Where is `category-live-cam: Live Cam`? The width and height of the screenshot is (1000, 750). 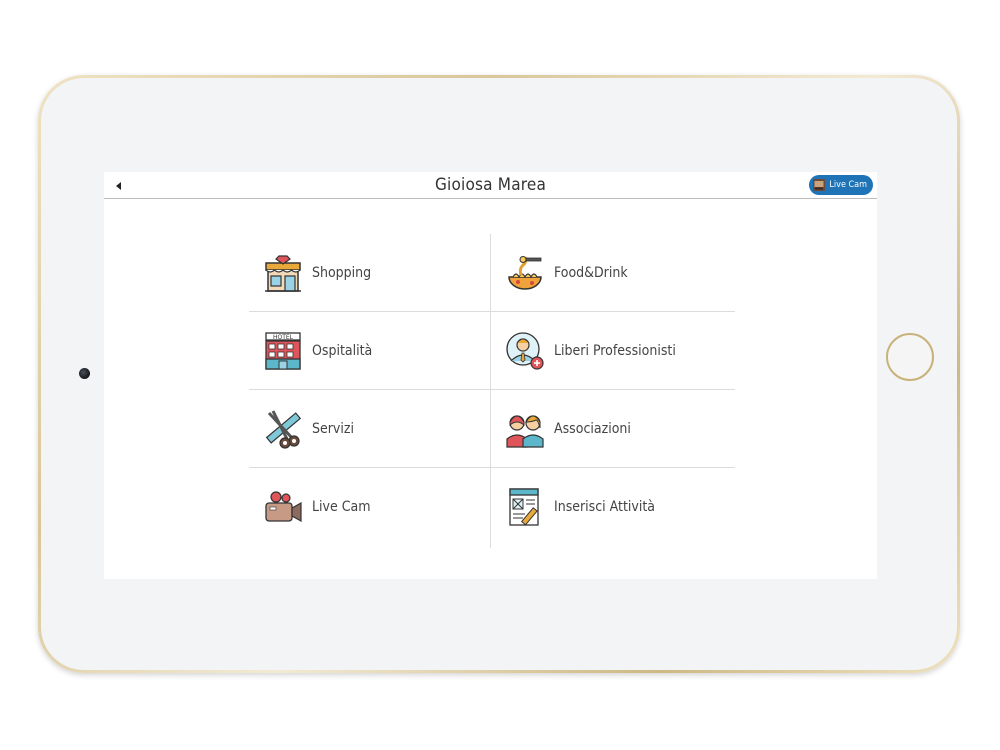 category-live-cam: Live Cam is located at coordinates (369, 507).